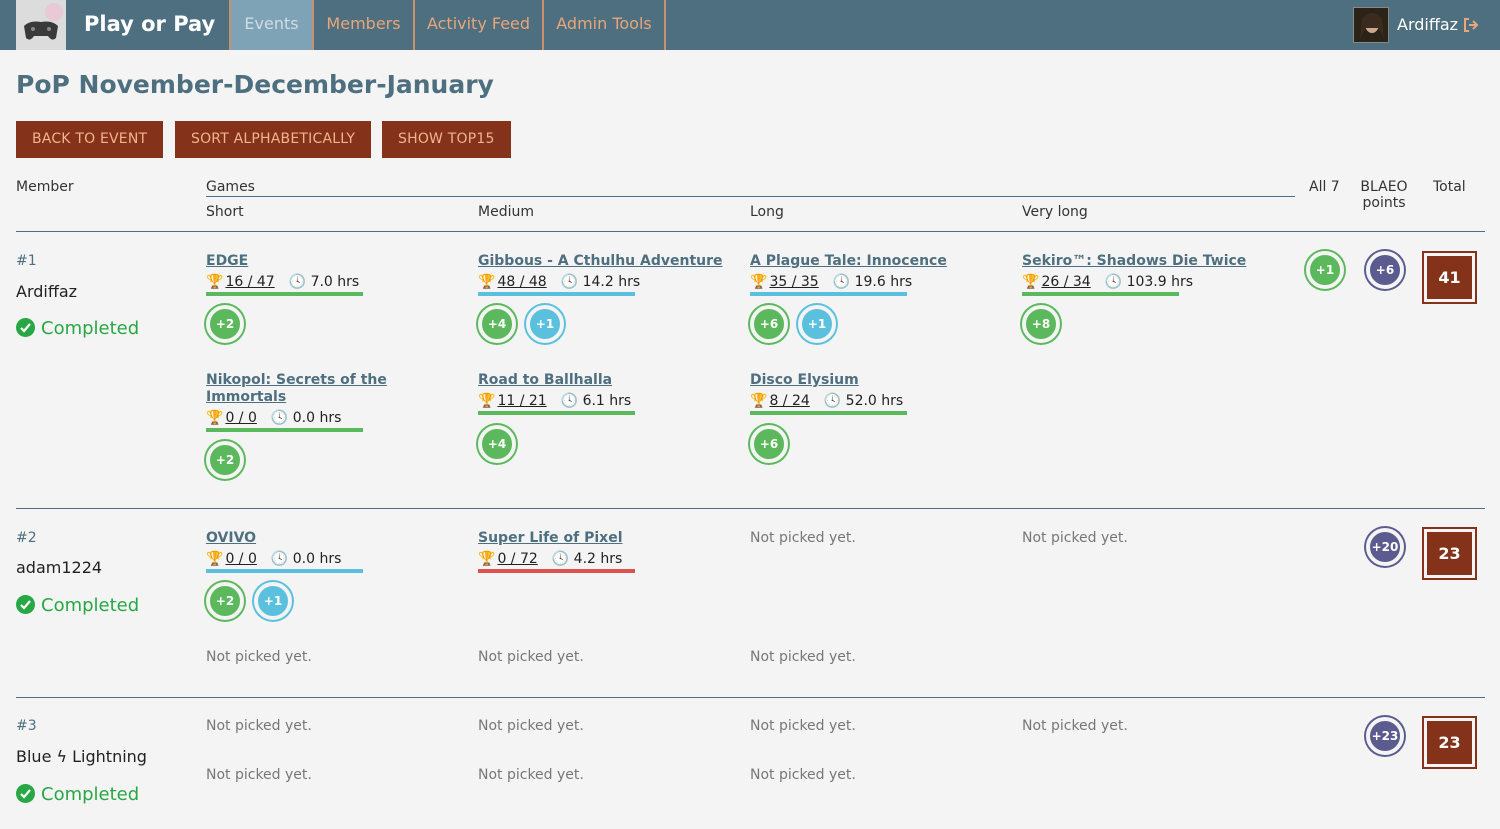 The height and width of the screenshot is (829, 1500). What do you see at coordinates (608, 261) in the screenshot?
I see `game-title-link: Gibbous - A Cthulhu Adventure` at bounding box center [608, 261].